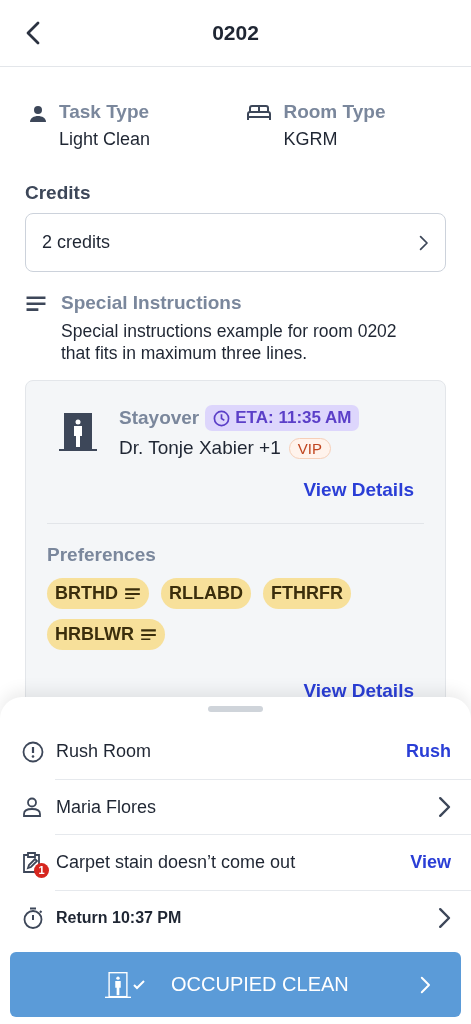 The image size is (471, 1024). What do you see at coordinates (282, 418) in the screenshot?
I see `eta-badge: ETA: 11:35 AM` at bounding box center [282, 418].